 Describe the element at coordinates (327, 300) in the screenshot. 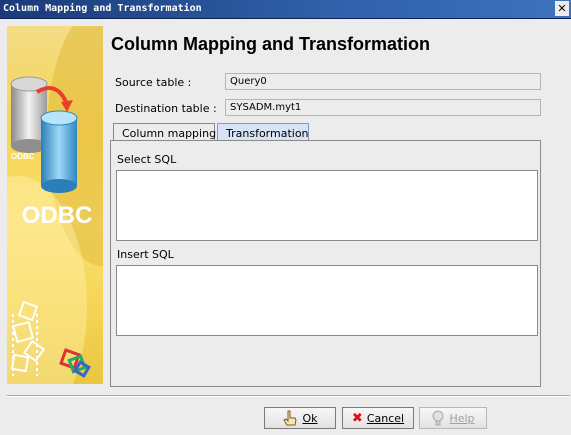

I see `insert-sql-input` at that location.